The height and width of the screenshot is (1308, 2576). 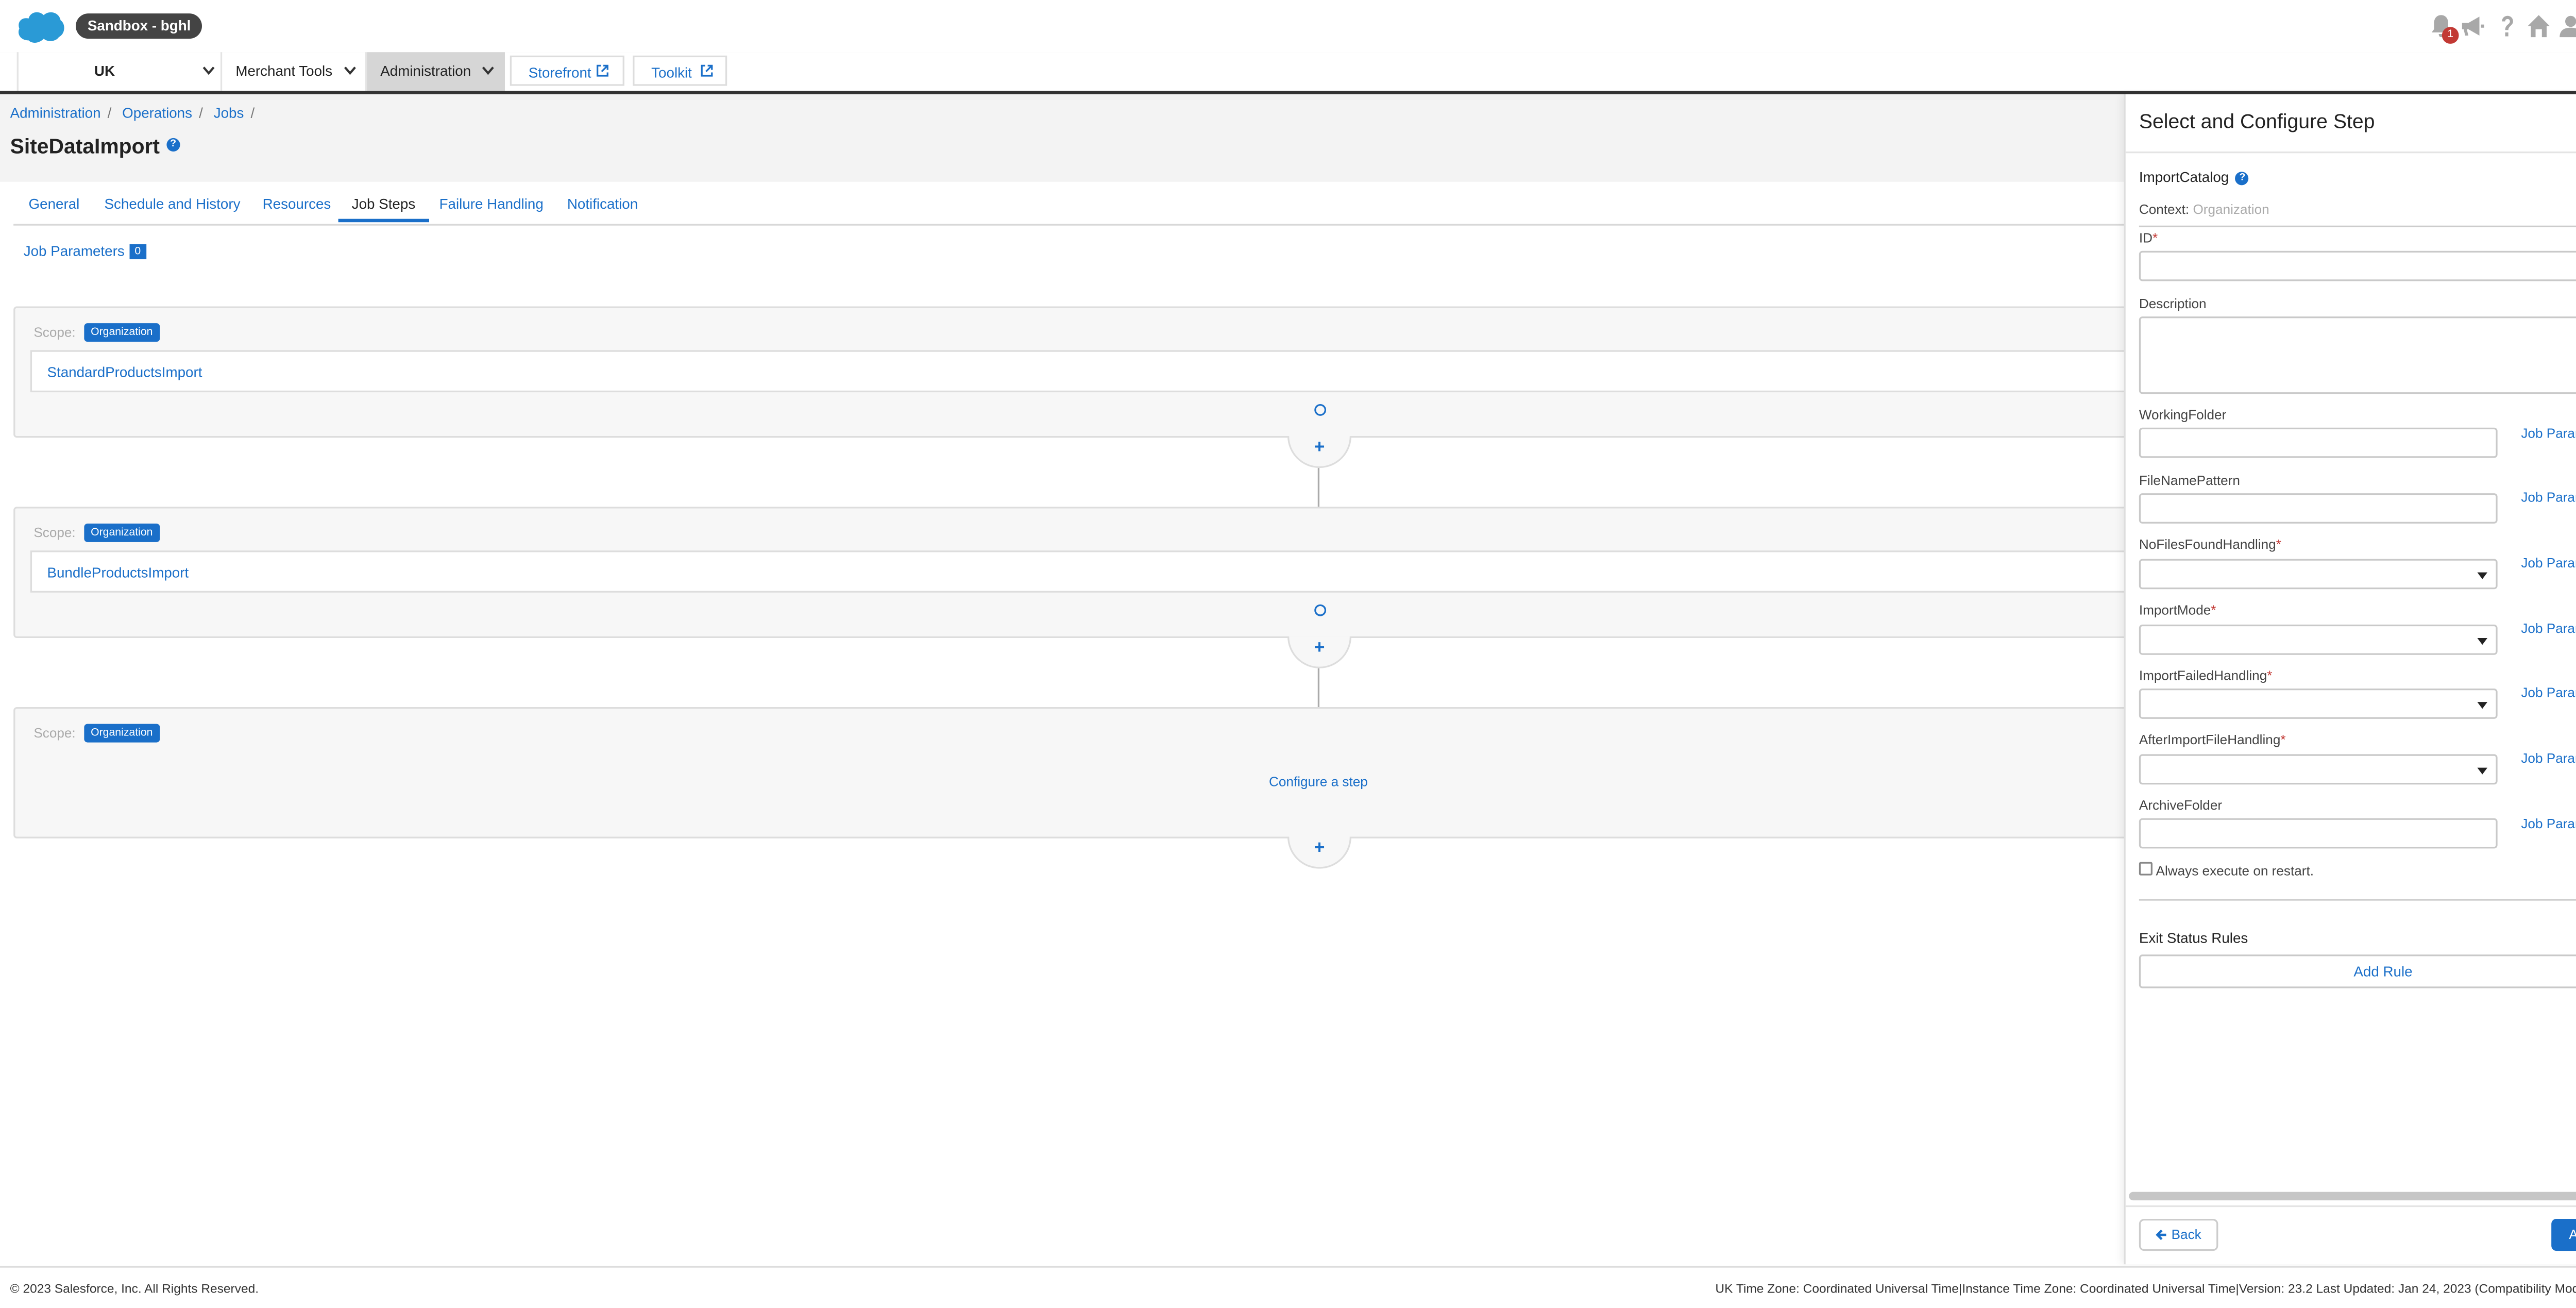 I want to click on step-flow-3: Scope: Organization Configure a step, so click(x=1070, y=773).